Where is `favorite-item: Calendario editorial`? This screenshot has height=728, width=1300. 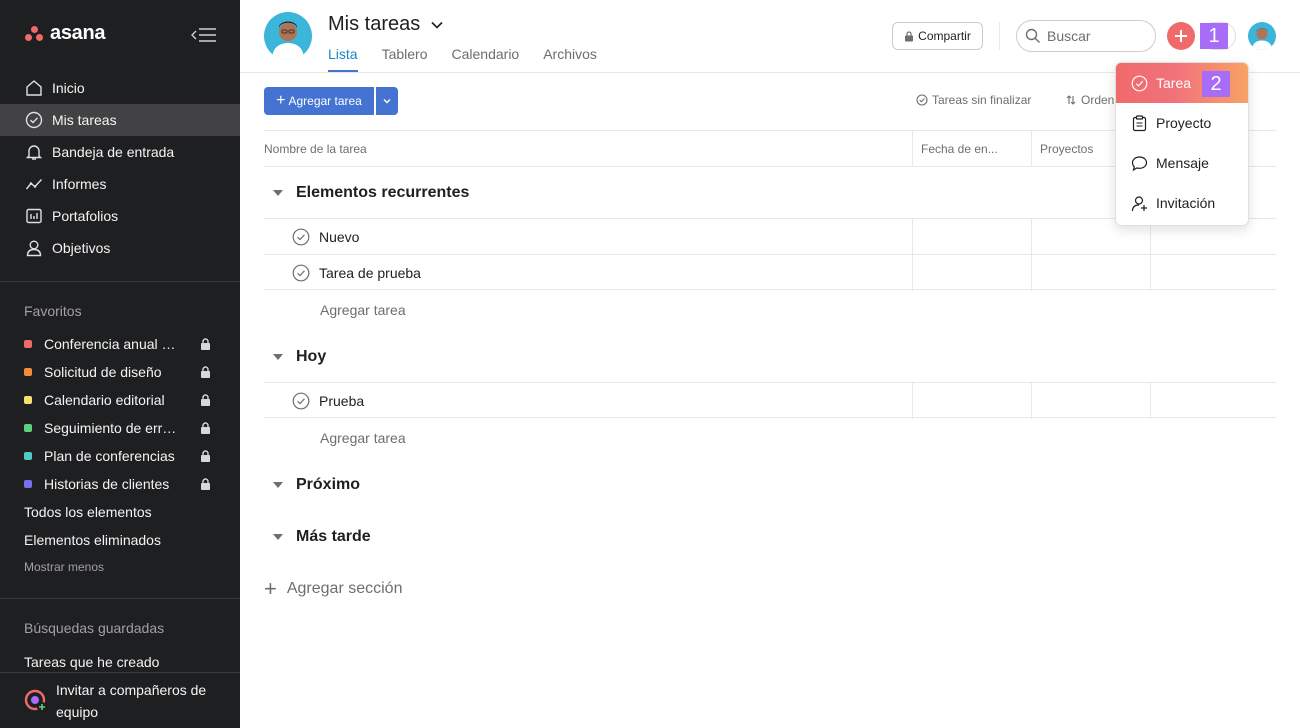
favorite-item: Calendario editorial is located at coordinates (120, 400).